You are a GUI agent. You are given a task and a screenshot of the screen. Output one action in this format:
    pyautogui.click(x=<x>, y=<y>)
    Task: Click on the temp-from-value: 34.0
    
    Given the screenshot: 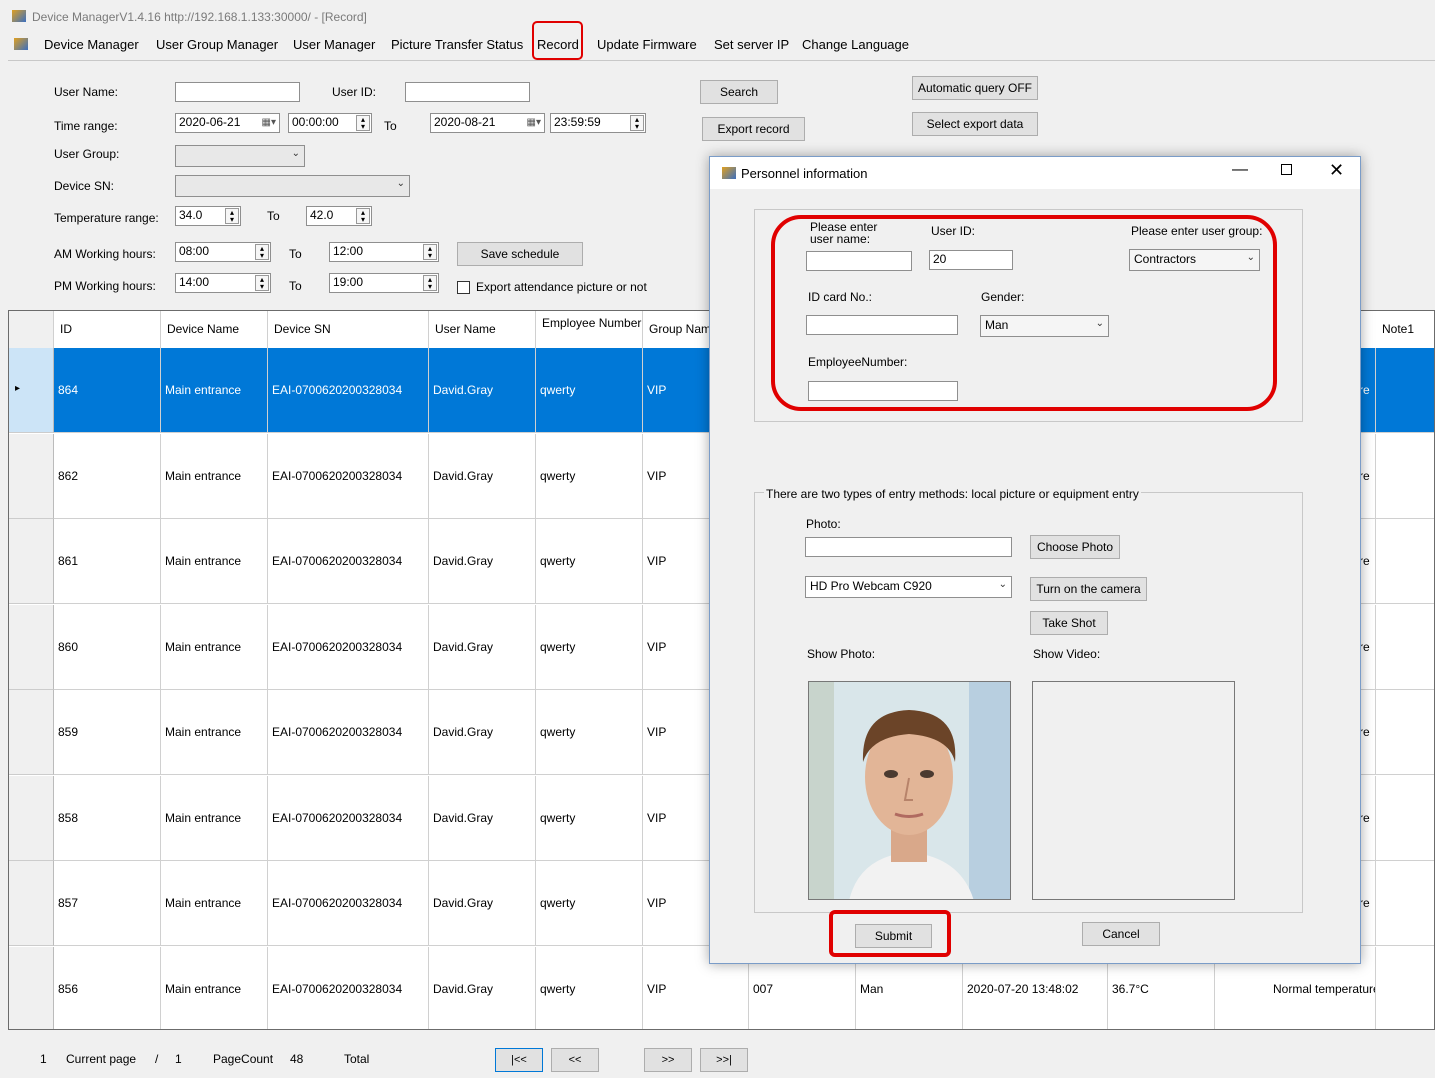 What is the action you would take?
    pyautogui.click(x=191, y=215)
    